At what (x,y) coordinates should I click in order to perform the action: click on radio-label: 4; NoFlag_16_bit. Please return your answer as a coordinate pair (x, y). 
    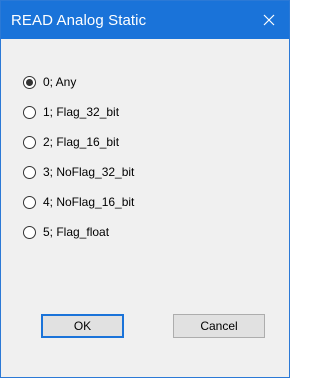
    Looking at the image, I should click on (89, 202).